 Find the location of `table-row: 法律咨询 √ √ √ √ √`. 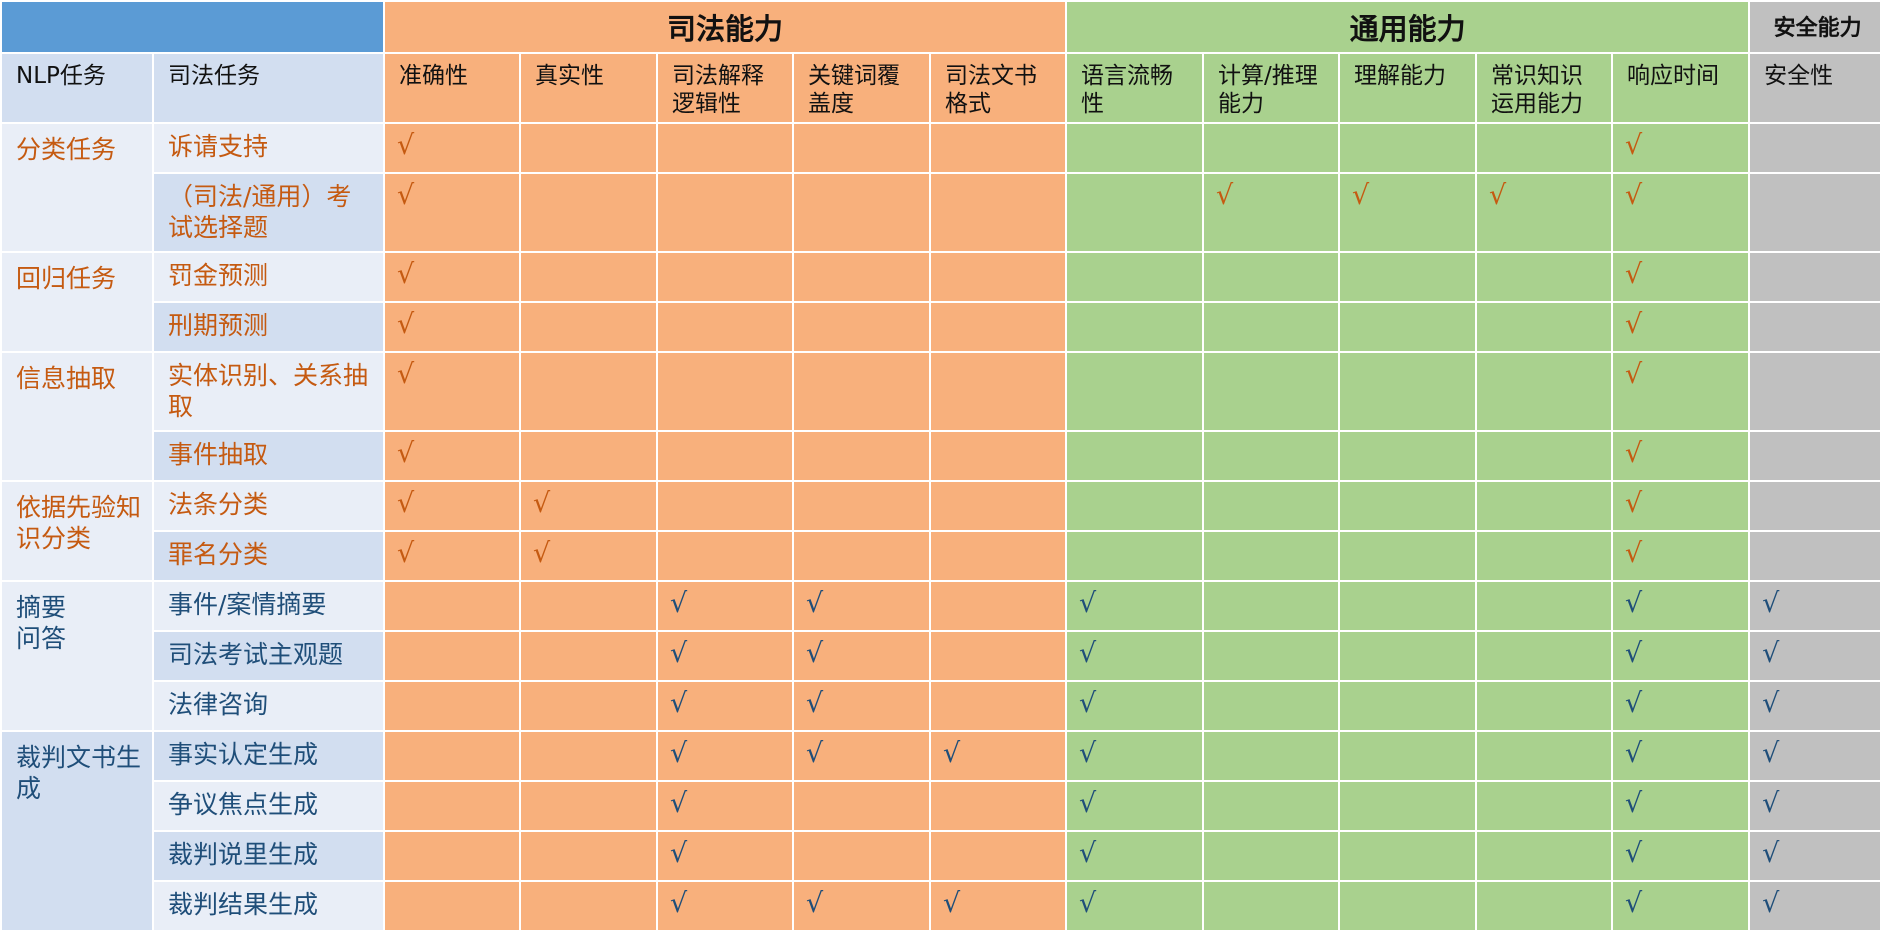

table-row: 法律咨询 √ √ √ √ √ is located at coordinates (940, 706).